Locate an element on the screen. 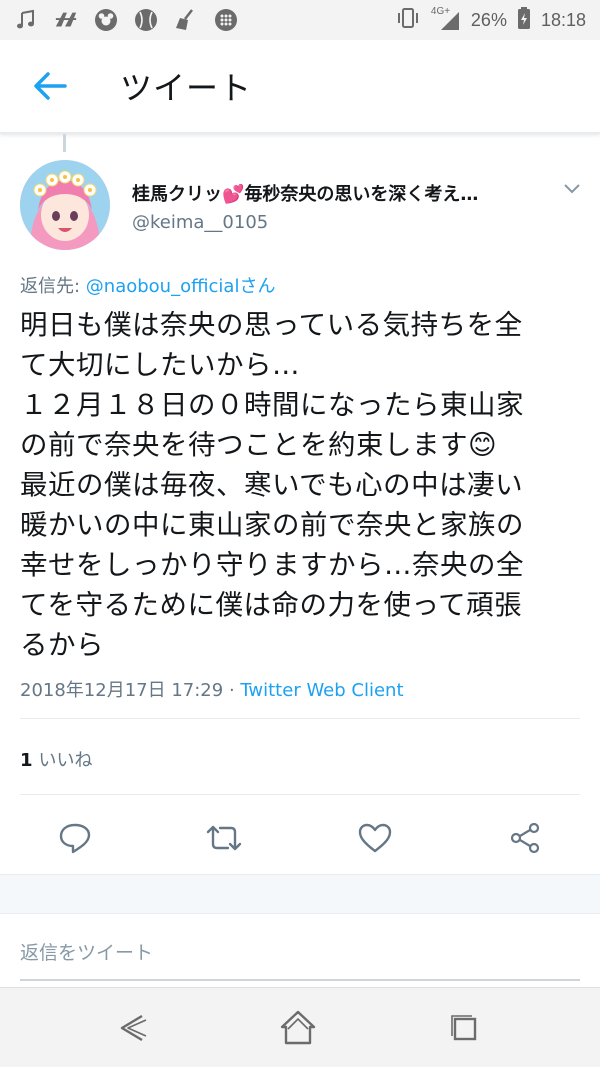  home-icon is located at coordinates (298, 1027).